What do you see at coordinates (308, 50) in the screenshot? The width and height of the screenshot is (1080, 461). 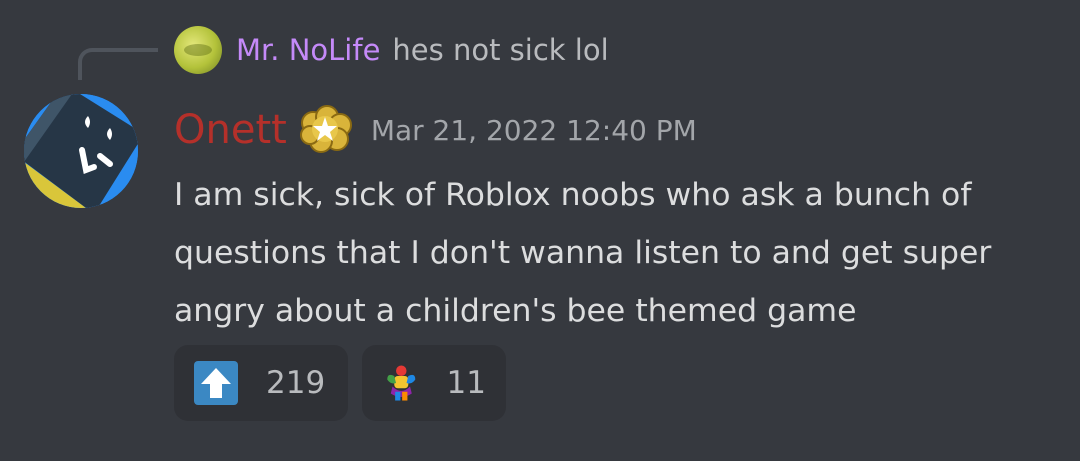 I see `reply-author-name: Mr. NoLife` at bounding box center [308, 50].